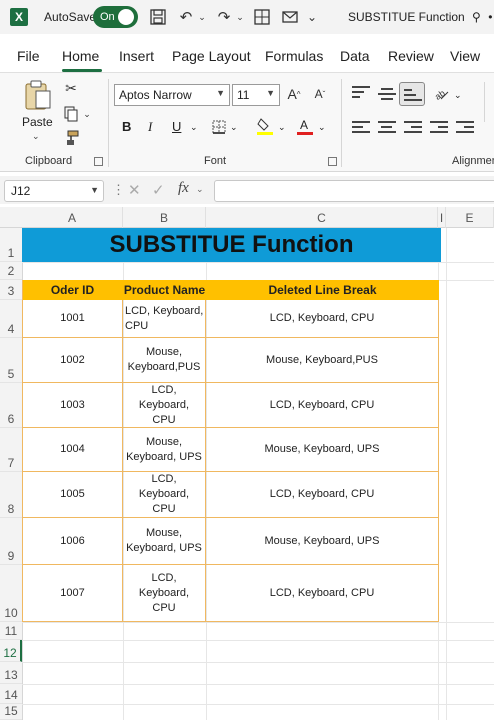  Describe the element at coordinates (265, 126) in the screenshot. I see `fill-color-icon` at that location.